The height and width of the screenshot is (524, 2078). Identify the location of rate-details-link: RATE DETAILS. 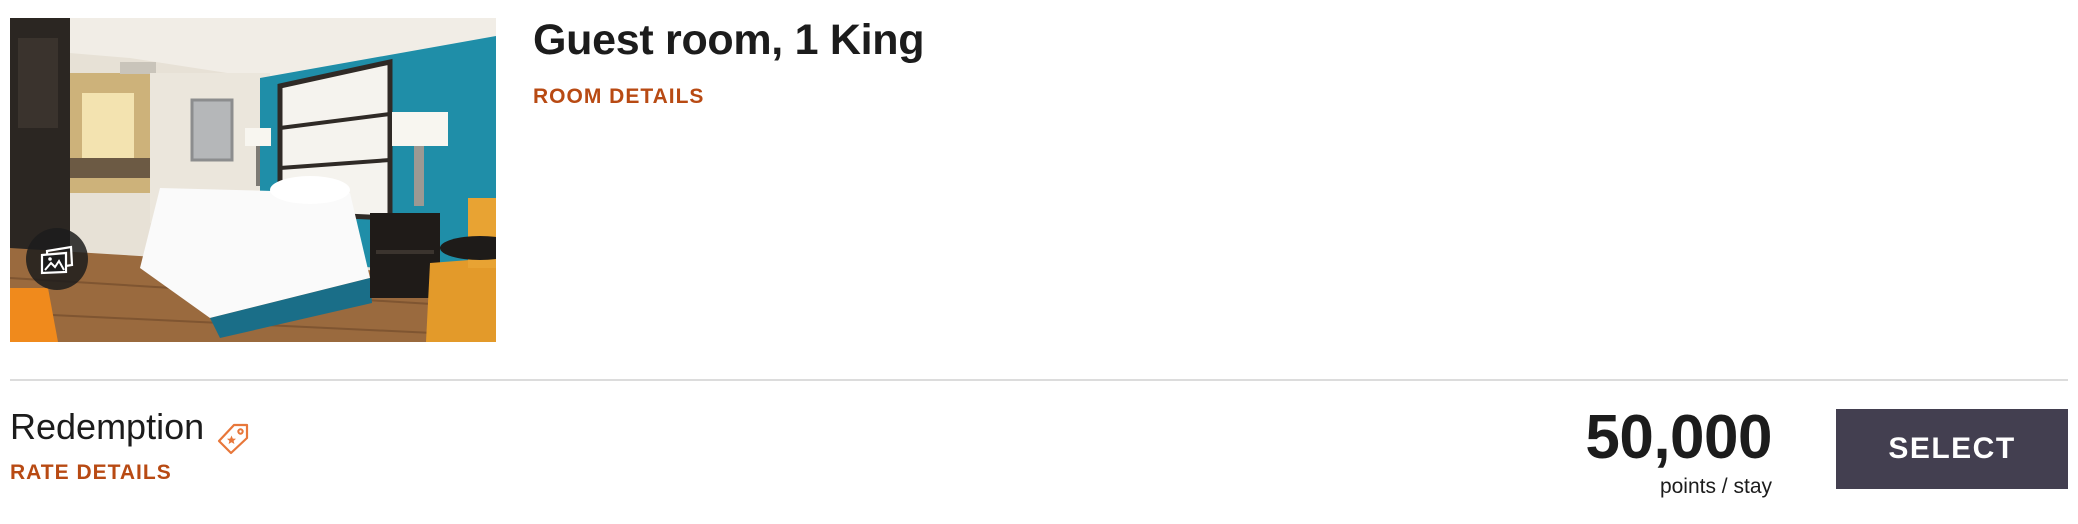
(91, 473).